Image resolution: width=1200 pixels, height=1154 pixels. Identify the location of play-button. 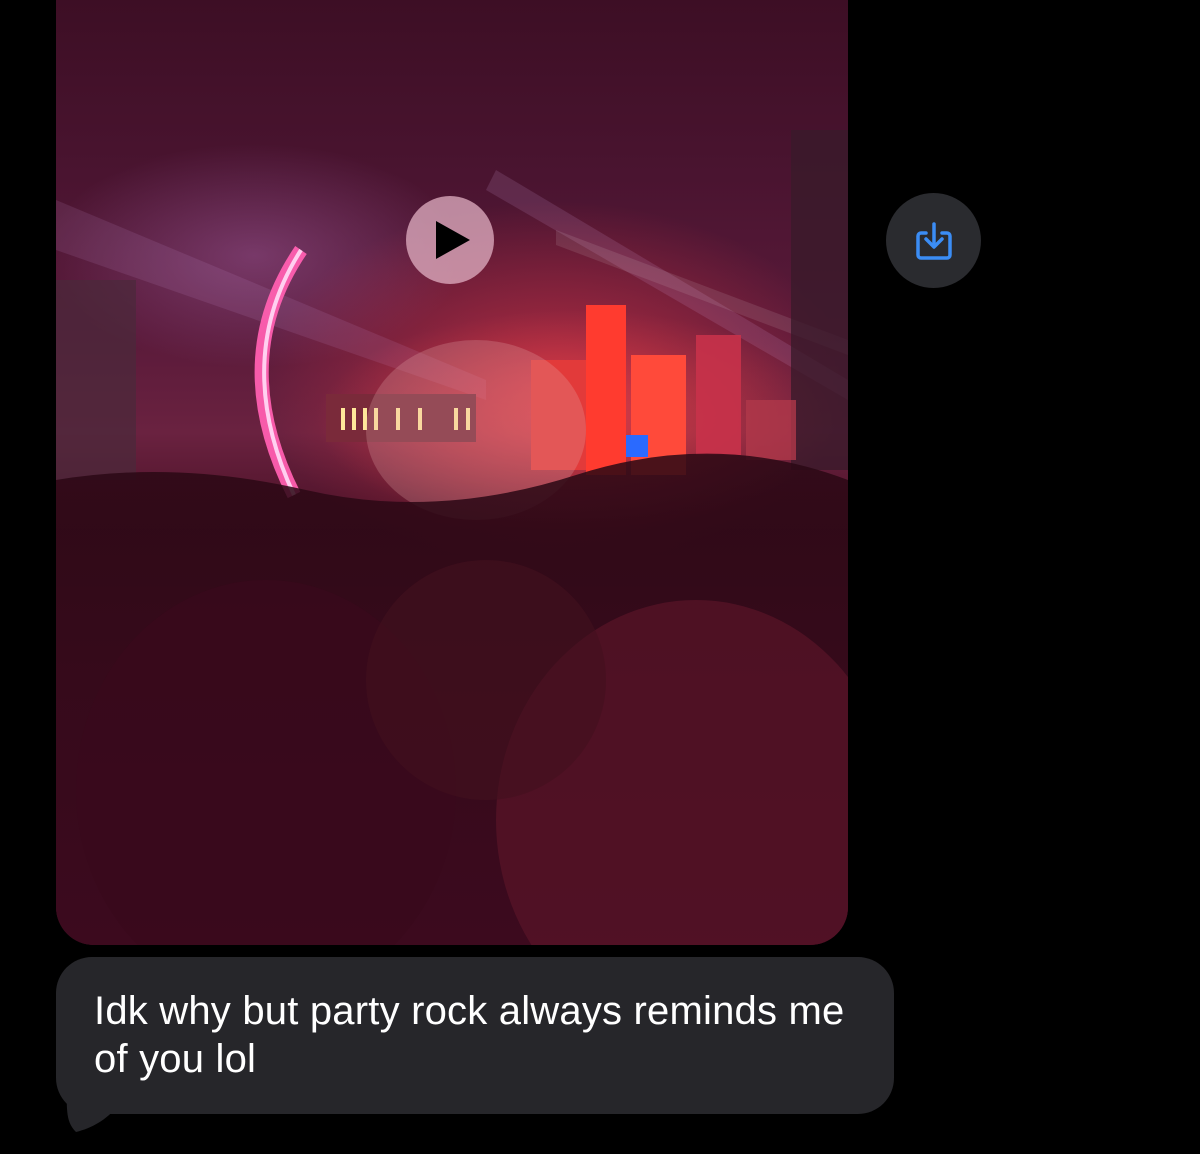
(450, 240).